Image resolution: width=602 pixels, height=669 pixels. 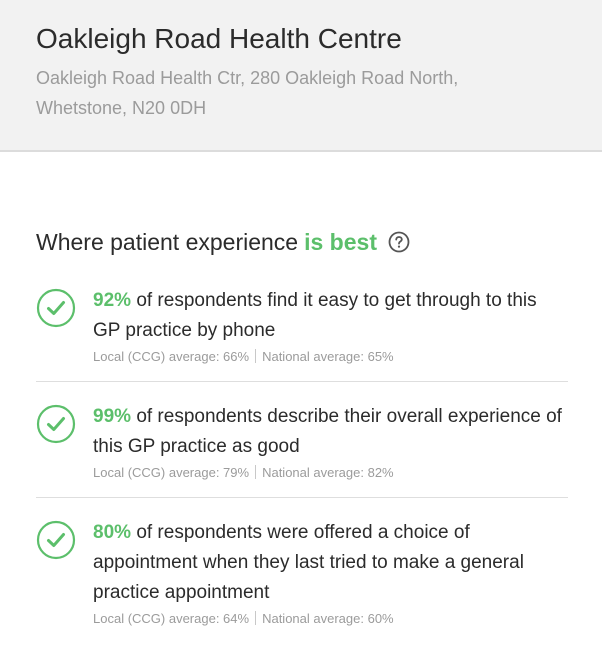 What do you see at coordinates (171, 356) in the screenshot?
I see `local-average: Local (CCG) average: 66%` at bounding box center [171, 356].